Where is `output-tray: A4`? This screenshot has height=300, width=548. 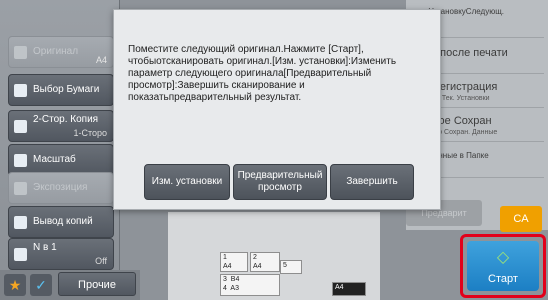 output-tray: A4 is located at coordinates (349, 289).